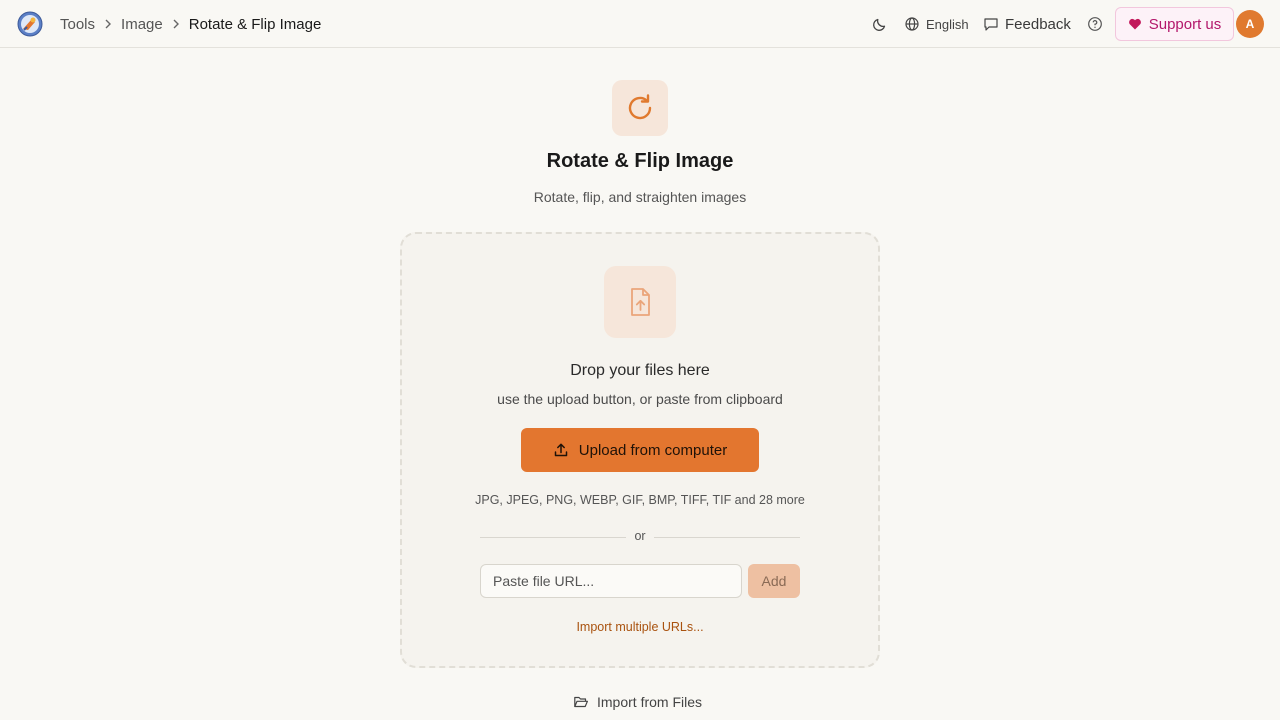 The image size is (1280, 720). Describe the element at coordinates (640, 302) in the screenshot. I see `file-upload-icon` at that location.